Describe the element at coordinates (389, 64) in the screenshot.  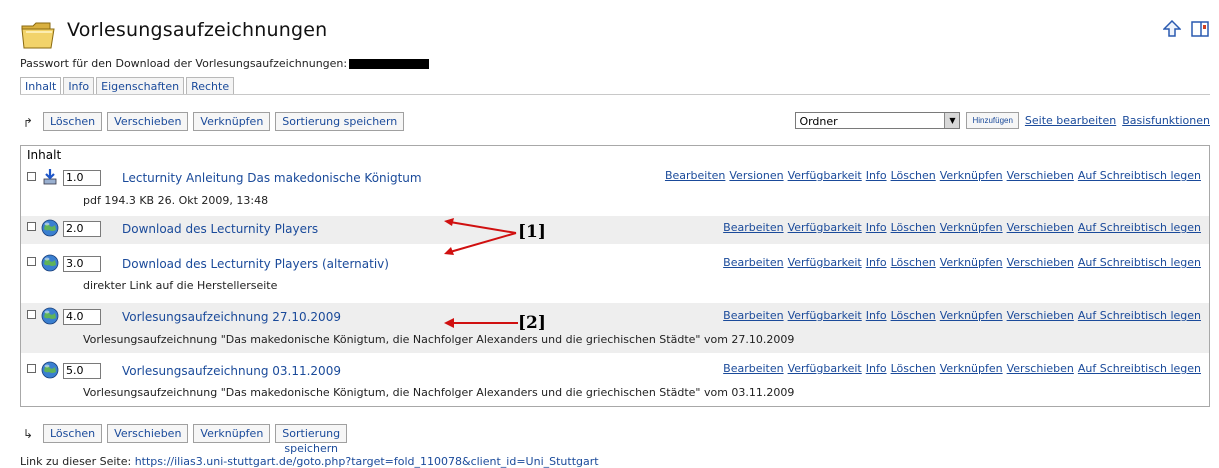
I see `password-redacted` at that location.